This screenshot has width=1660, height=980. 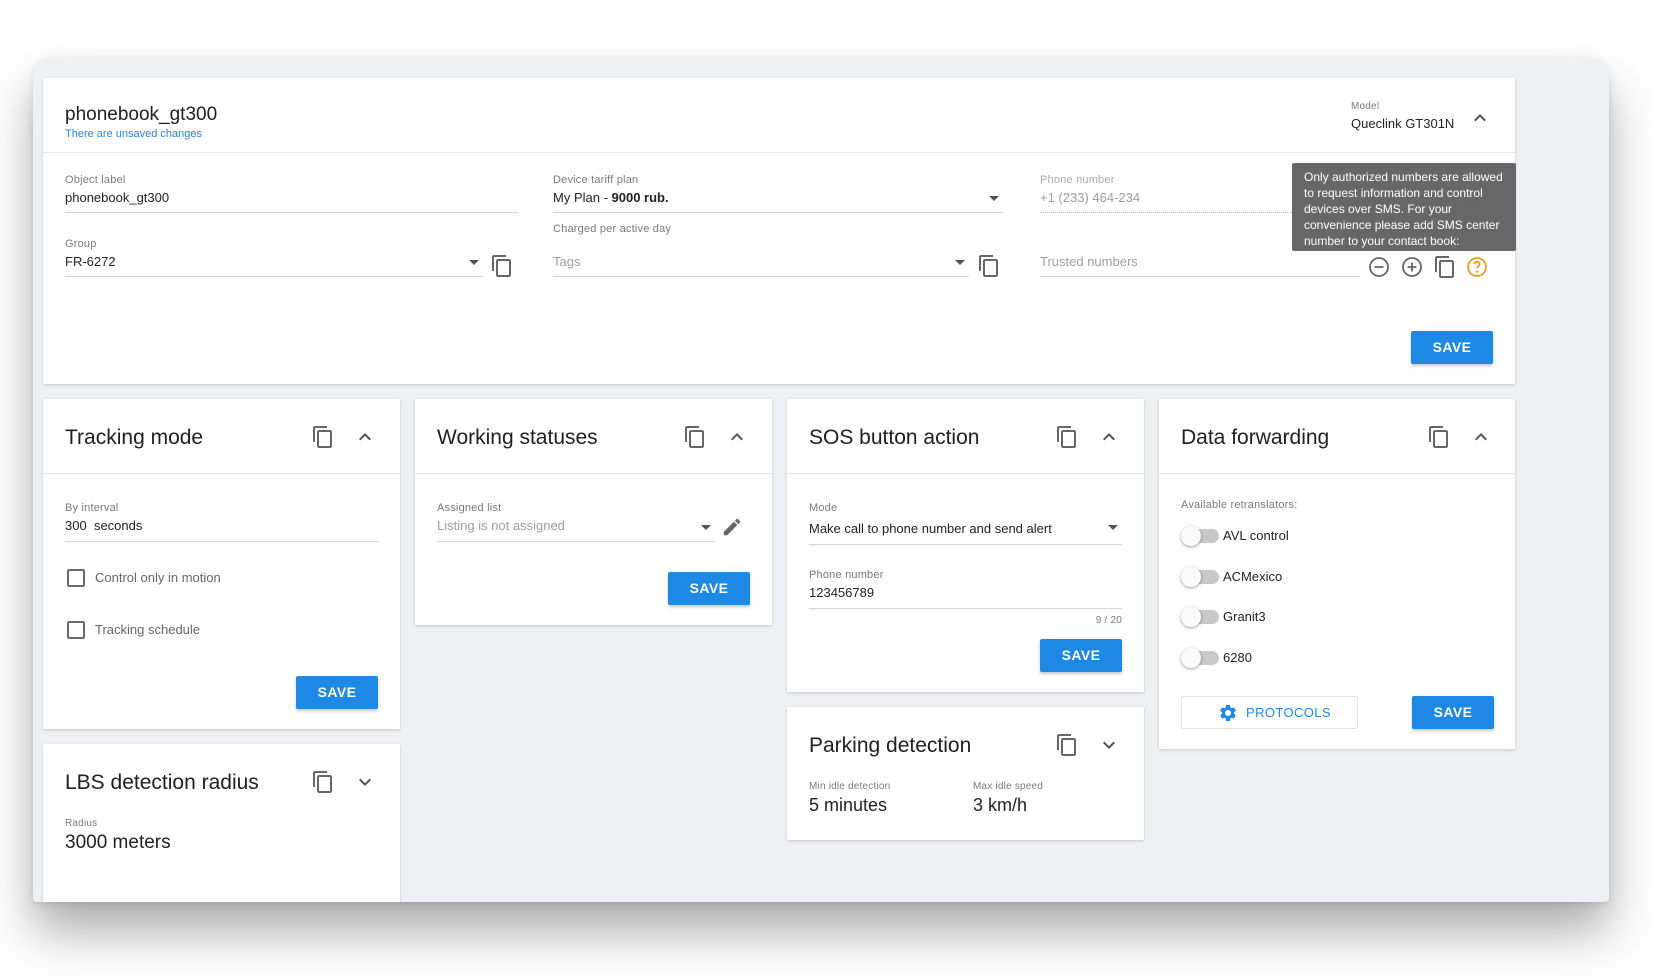 I want to click on help-circle-icon, so click(x=1477, y=267).